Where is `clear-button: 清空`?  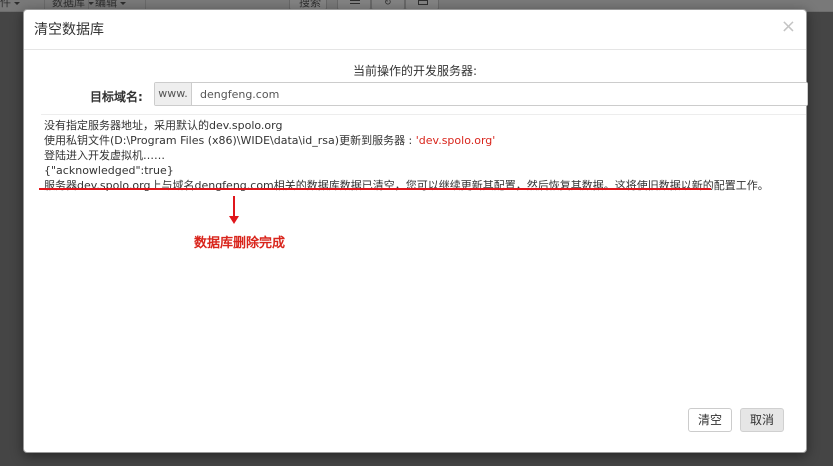 clear-button: 清空 is located at coordinates (709, 420).